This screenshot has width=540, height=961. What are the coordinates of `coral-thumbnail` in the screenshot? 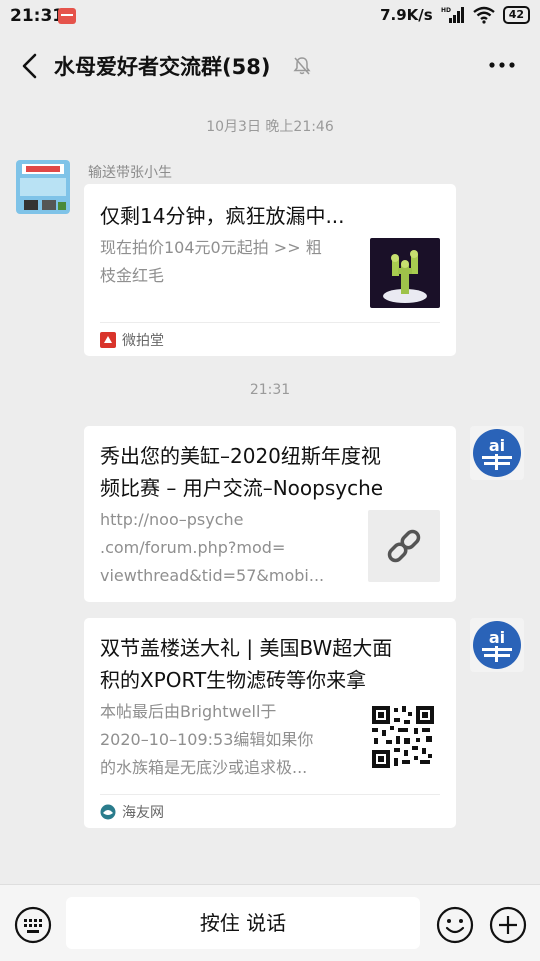 It's located at (405, 273).